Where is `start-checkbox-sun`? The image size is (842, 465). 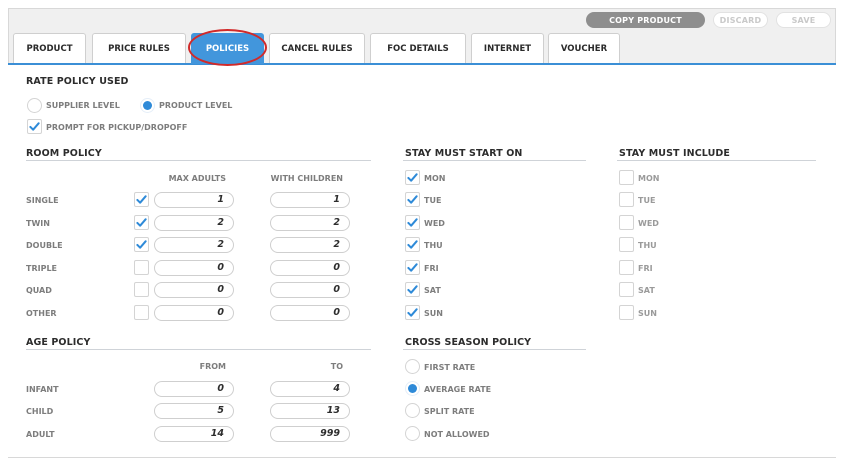
start-checkbox-sun is located at coordinates (412, 312).